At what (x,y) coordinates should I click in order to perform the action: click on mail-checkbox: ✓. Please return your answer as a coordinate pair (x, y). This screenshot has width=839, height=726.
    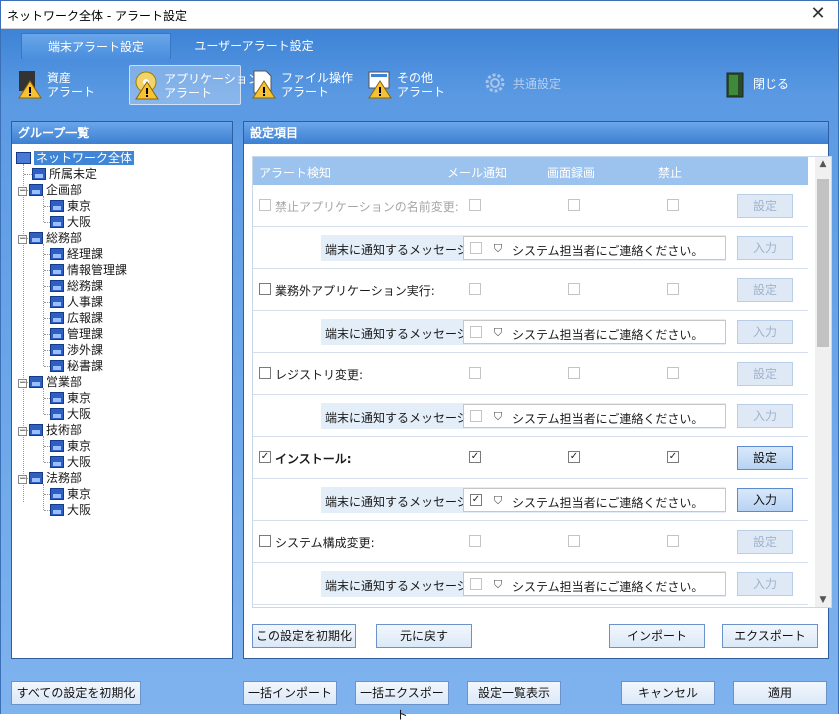
    Looking at the image, I should click on (475, 457).